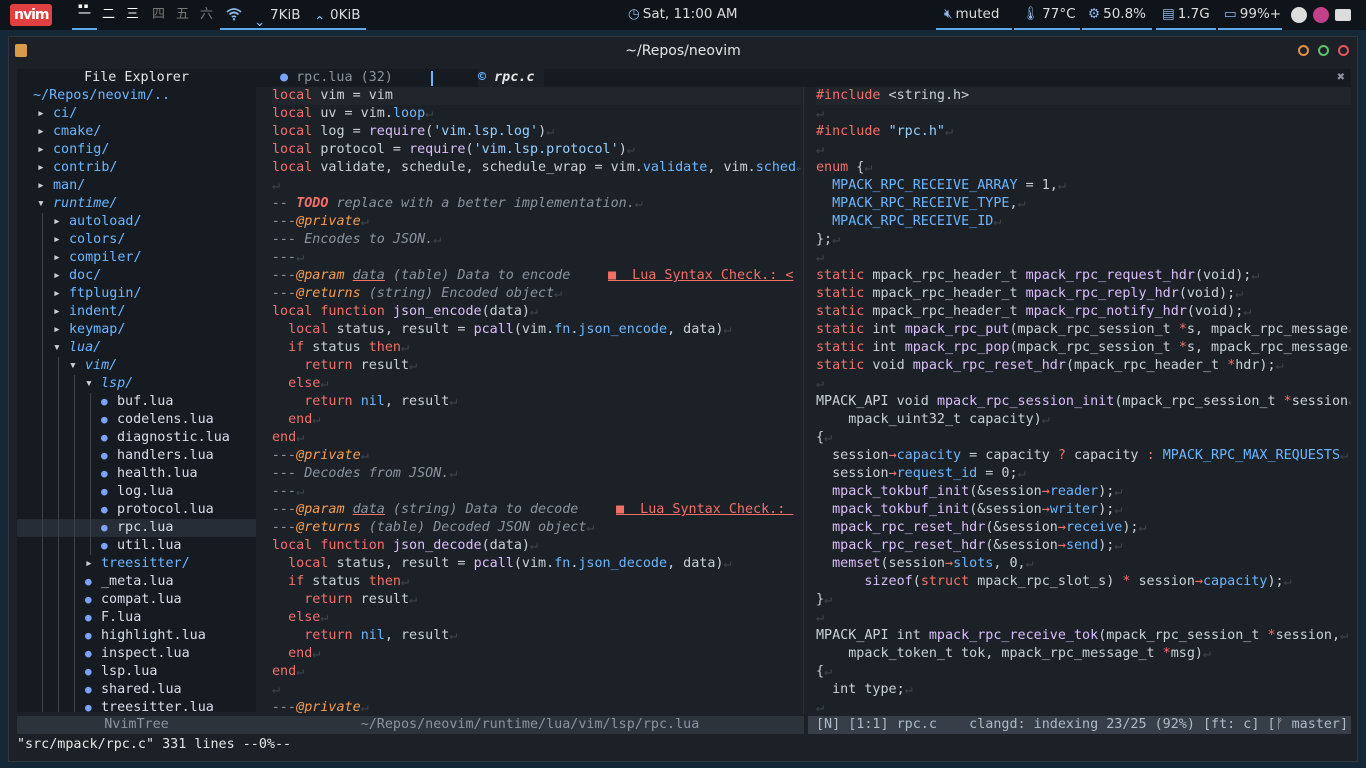  What do you see at coordinates (154, 745) in the screenshot?
I see `command-line: "src/mpack/rpc.c" 331 lines --0%--` at bounding box center [154, 745].